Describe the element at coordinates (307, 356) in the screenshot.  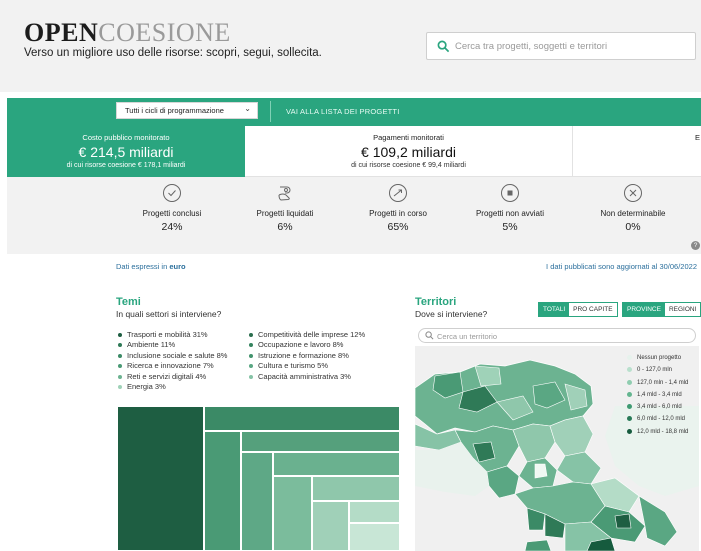
I see `temi-legend-item: Istruzione e formazione 8%` at that location.